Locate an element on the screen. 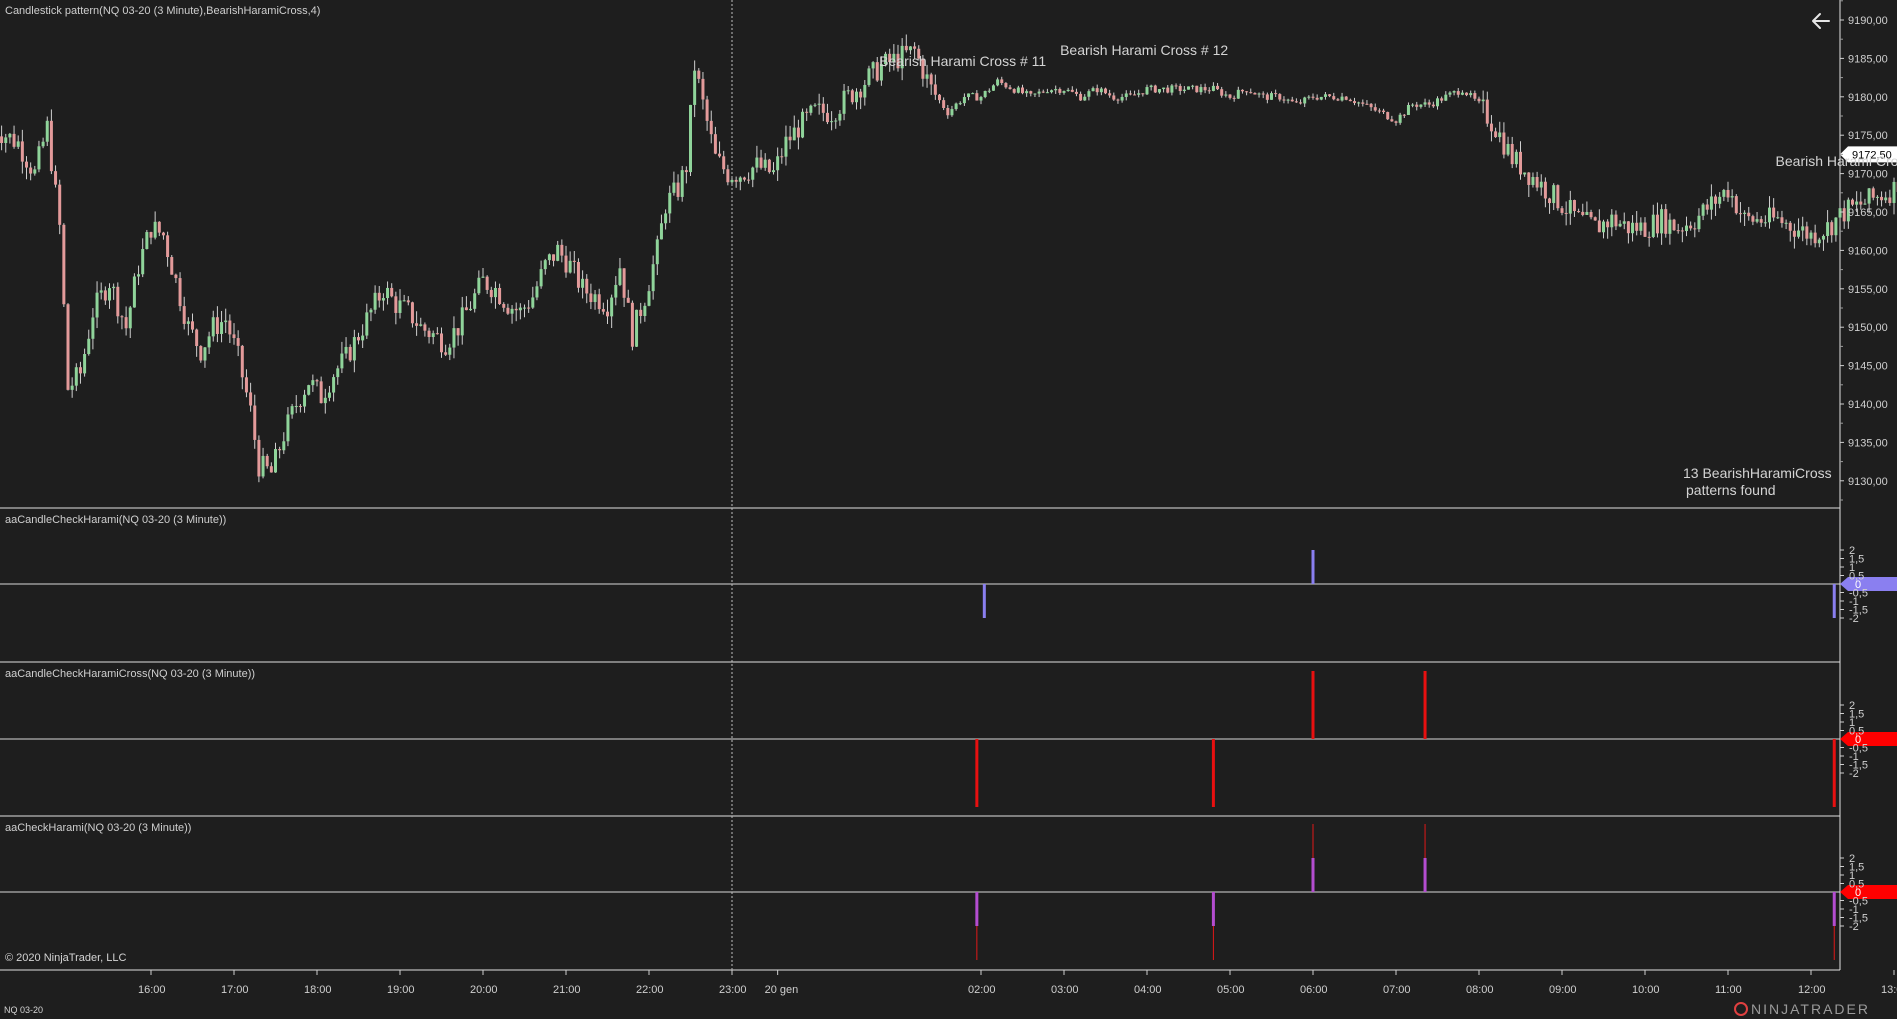 The height and width of the screenshot is (1019, 1897). pattern-annotation: Bearish Harami Cross # 11 is located at coordinates (962, 61).